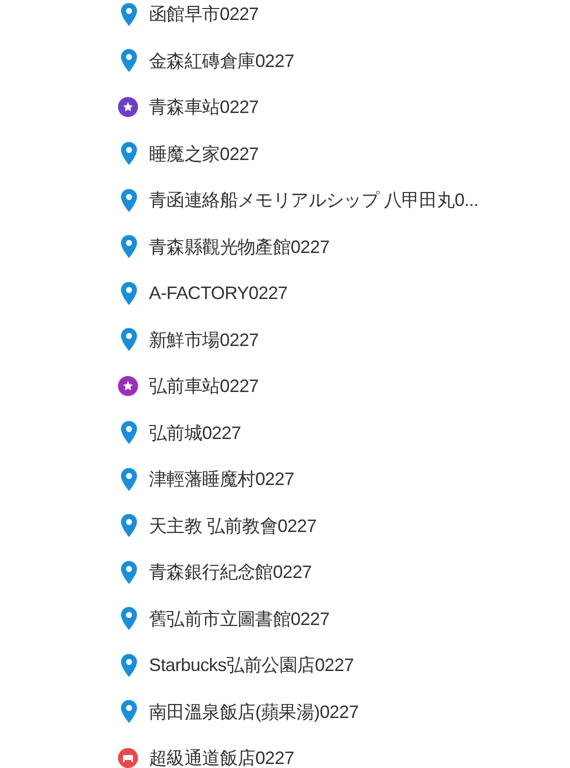 The width and height of the screenshot is (570, 768). What do you see at coordinates (221, 60) in the screenshot?
I see `place-name: 金森紅磚倉庫0227` at bounding box center [221, 60].